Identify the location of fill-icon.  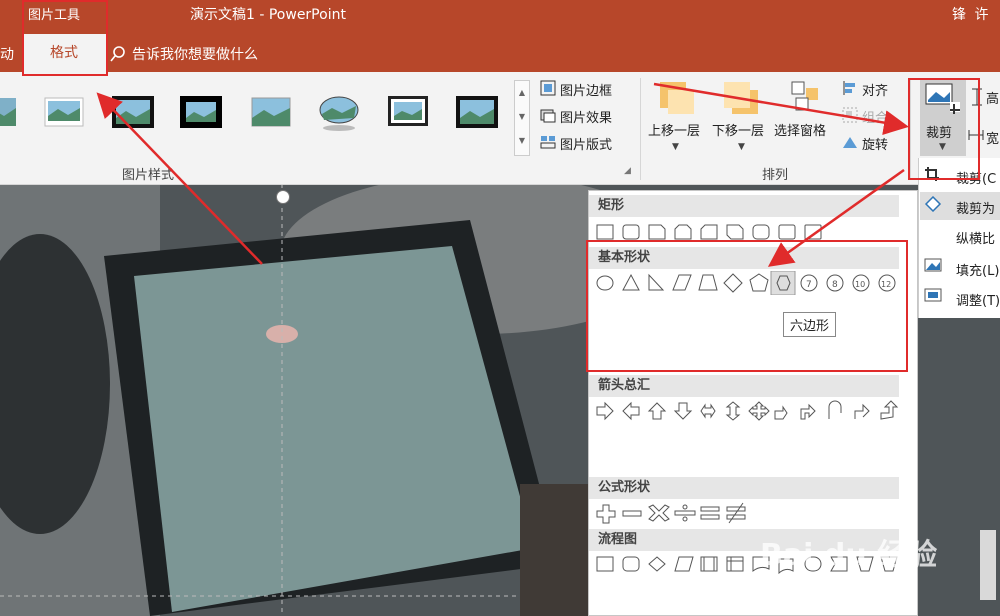
(933, 267).